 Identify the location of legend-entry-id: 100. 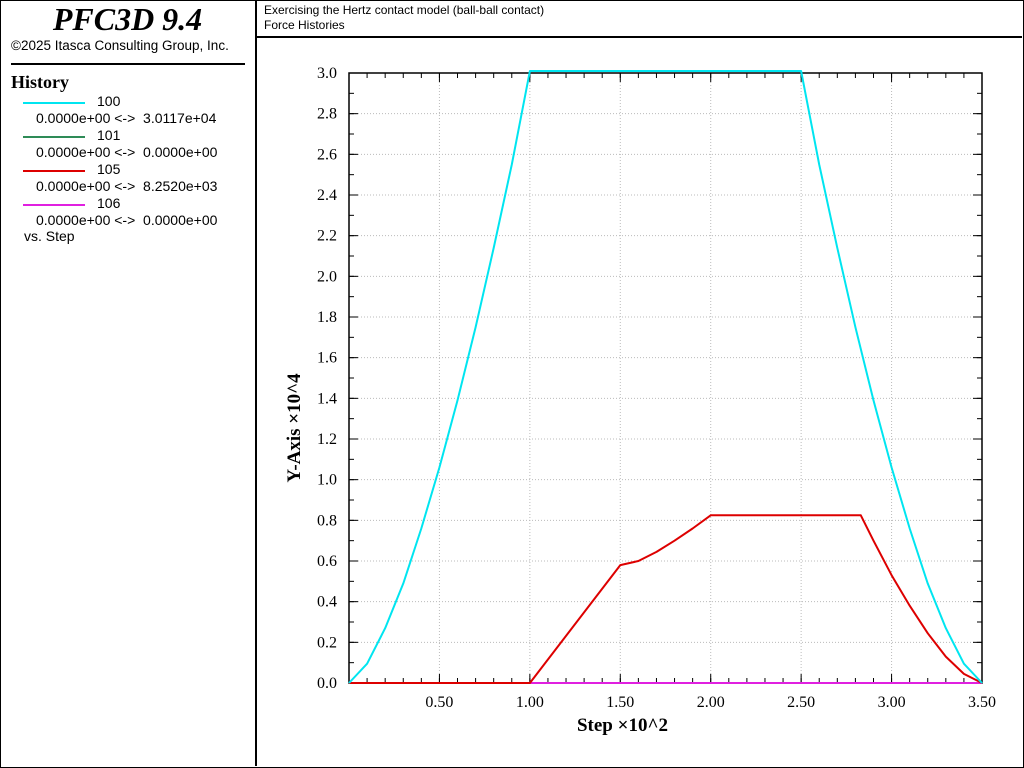
(109, 101).